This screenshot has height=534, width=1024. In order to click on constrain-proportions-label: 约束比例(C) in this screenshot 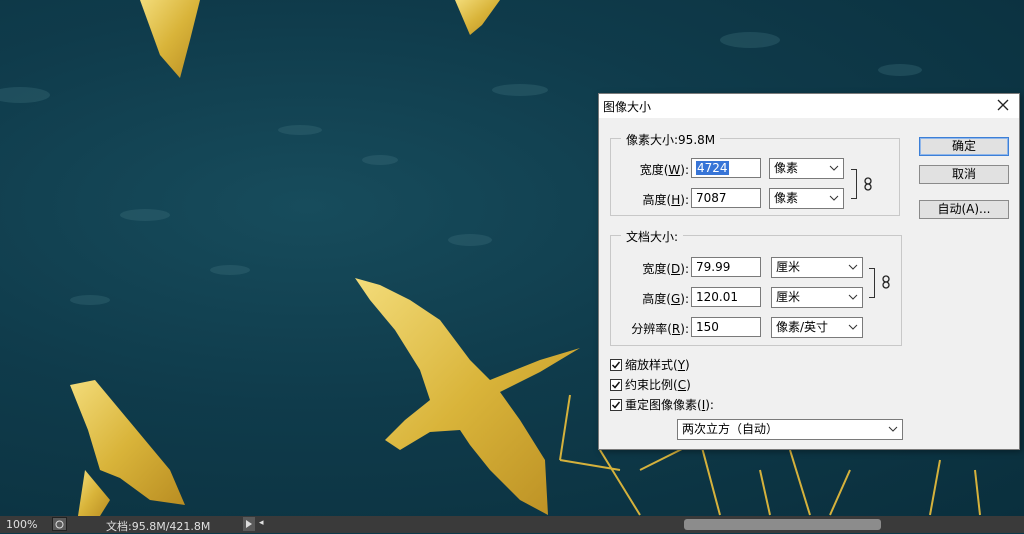, I will do `click(658, 385)`.